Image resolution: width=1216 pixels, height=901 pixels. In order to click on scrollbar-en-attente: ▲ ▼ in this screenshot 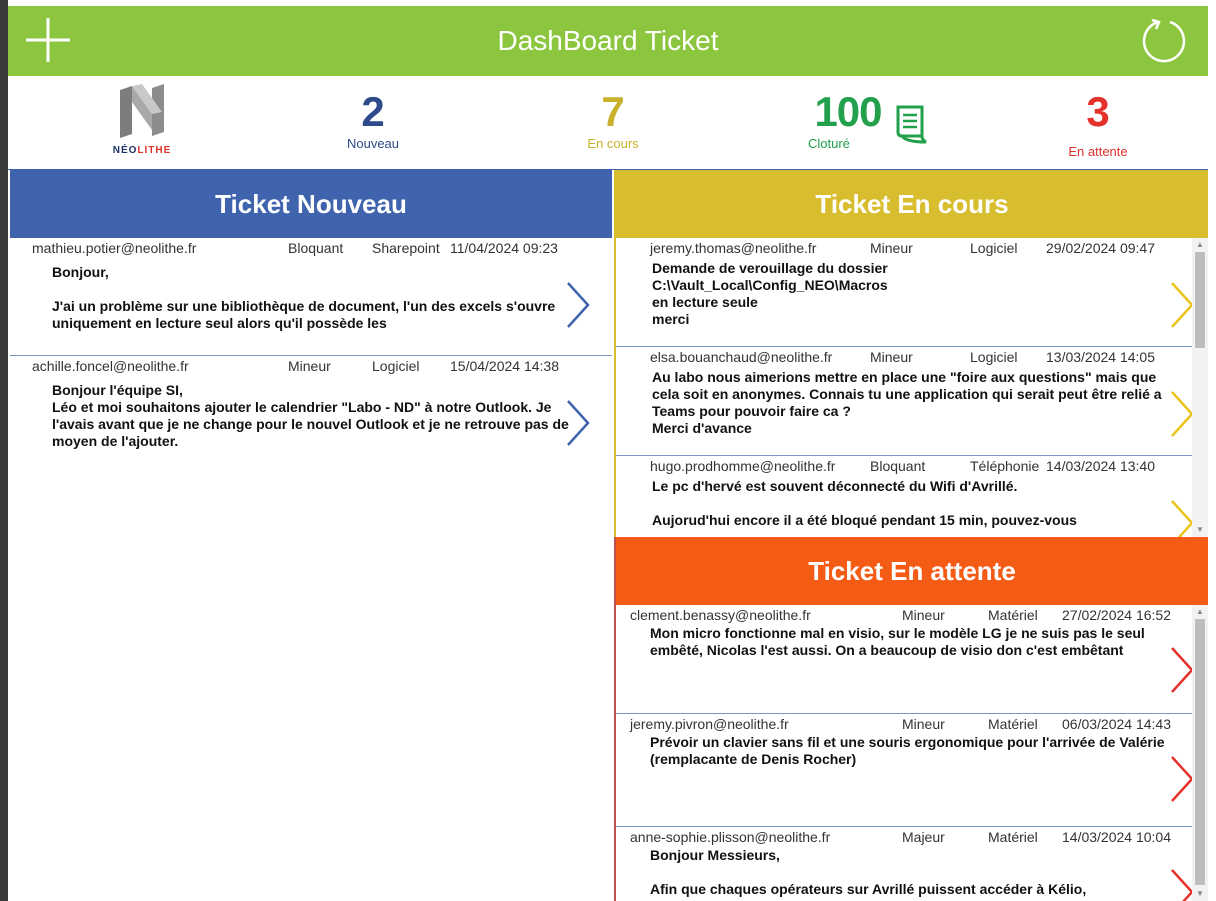, I will do `click(1200, 753)`.